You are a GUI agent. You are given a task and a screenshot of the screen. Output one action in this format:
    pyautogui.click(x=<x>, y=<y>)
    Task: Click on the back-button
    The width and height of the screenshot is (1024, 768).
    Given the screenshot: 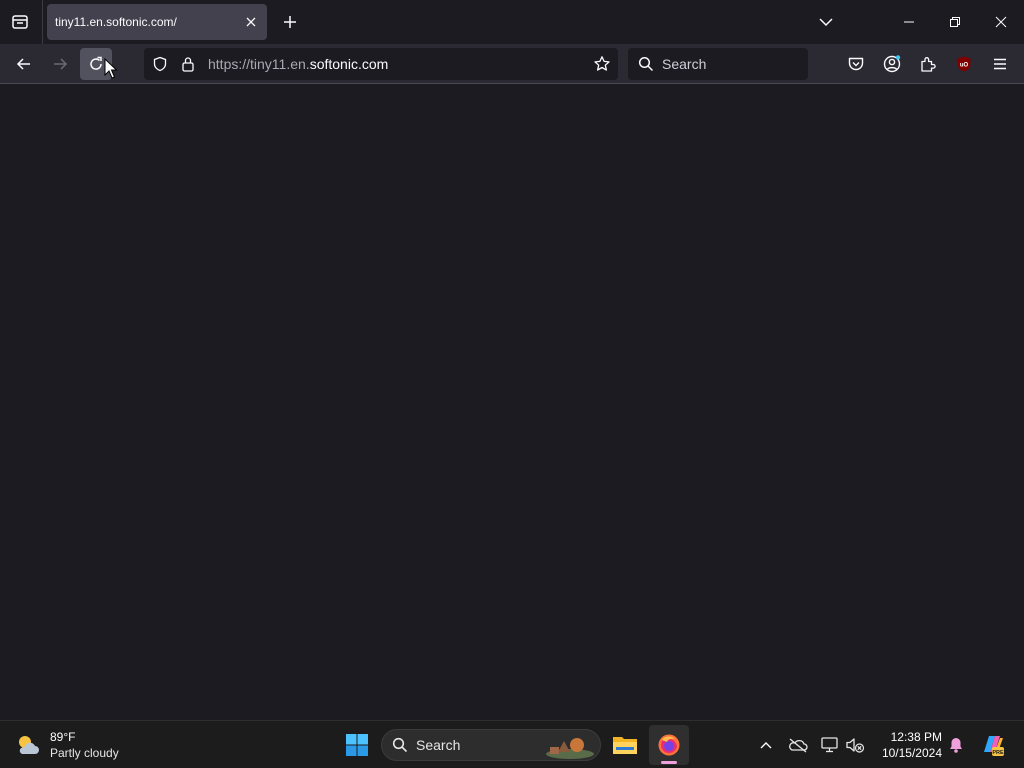 What is the action you would take?
    pyautogui.click(x=24, y=64)
    